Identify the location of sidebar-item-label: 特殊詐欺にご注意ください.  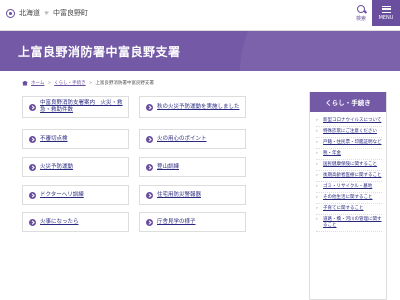
(350, 131).